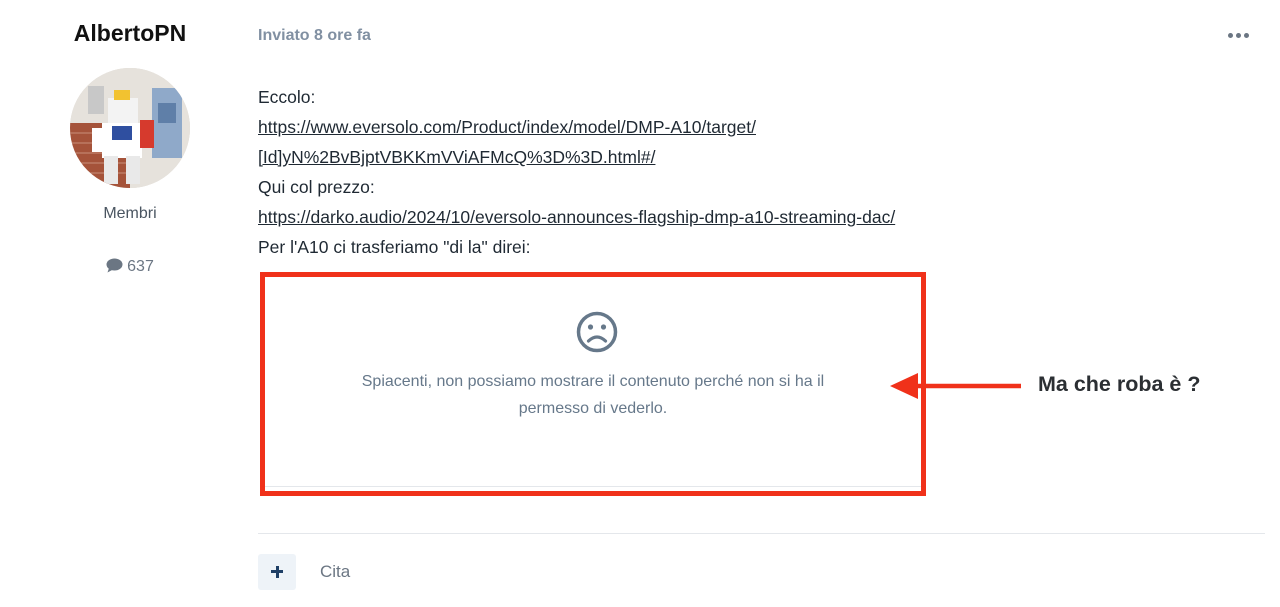 The height and width of the screenshot is (607, 1280). I want to click on post-divider, so click(761, 533).